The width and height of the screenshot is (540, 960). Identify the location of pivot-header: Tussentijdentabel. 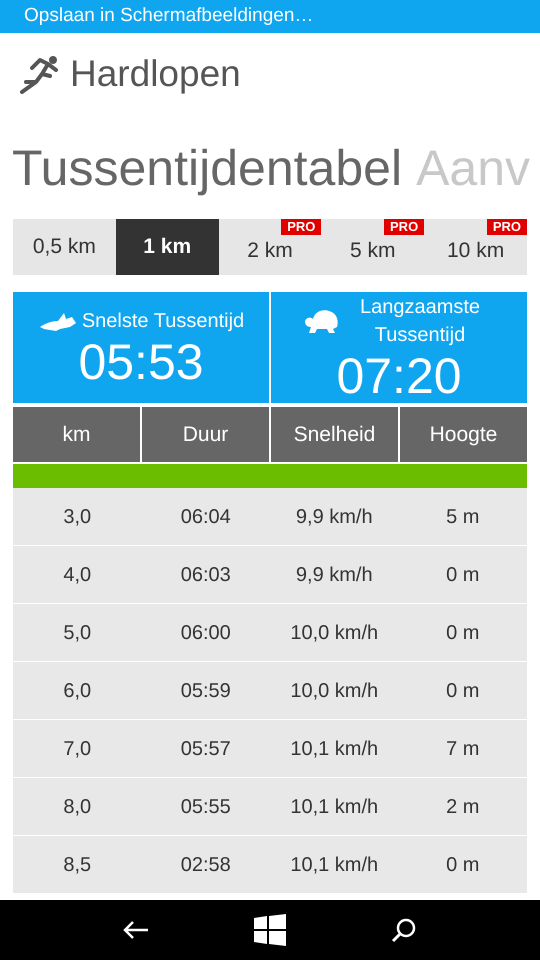
(207, 168).